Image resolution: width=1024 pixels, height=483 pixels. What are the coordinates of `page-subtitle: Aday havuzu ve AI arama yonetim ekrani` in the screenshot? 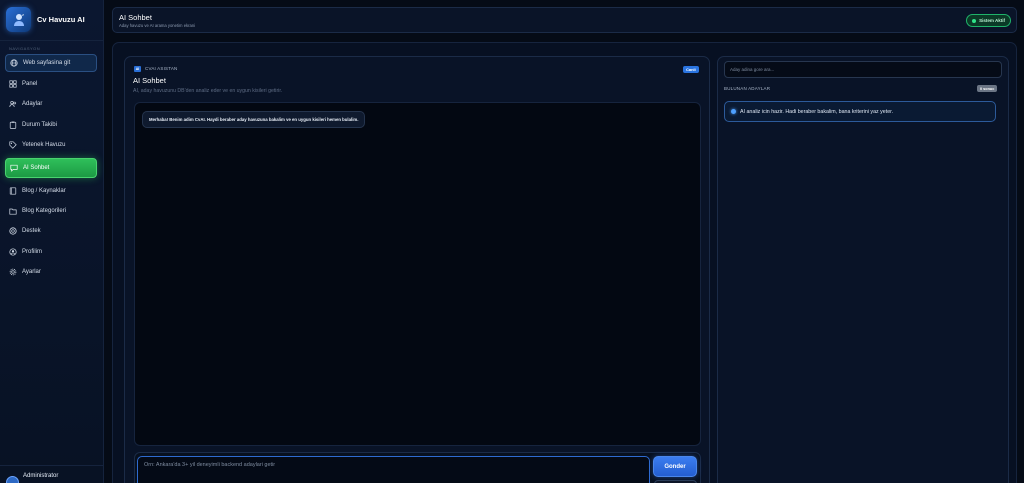 It's located at (157, 25).